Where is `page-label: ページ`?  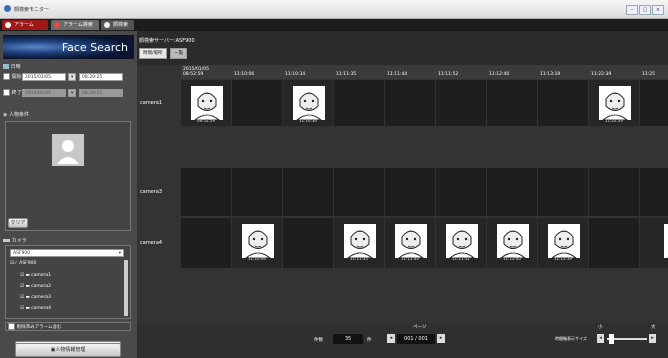 page-label: ページ is located at coordinates (420, 327).